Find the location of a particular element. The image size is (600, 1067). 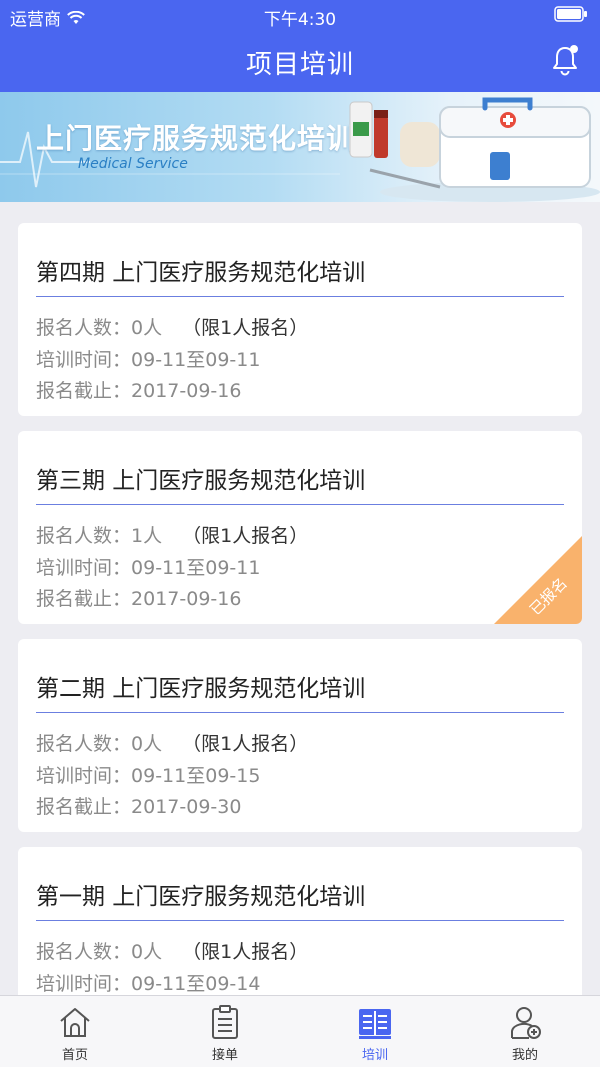

enroll-count: 1人 is located at coordinates (147, 536).